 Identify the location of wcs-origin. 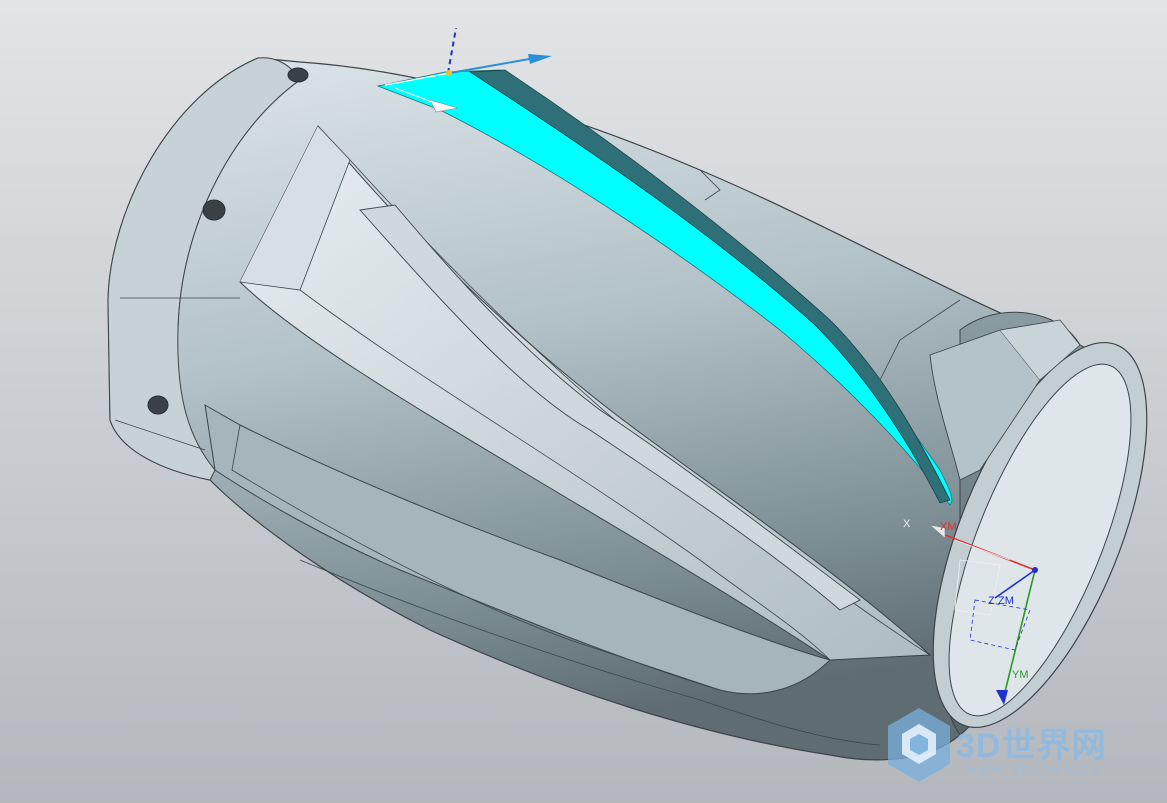
(1035, 570).